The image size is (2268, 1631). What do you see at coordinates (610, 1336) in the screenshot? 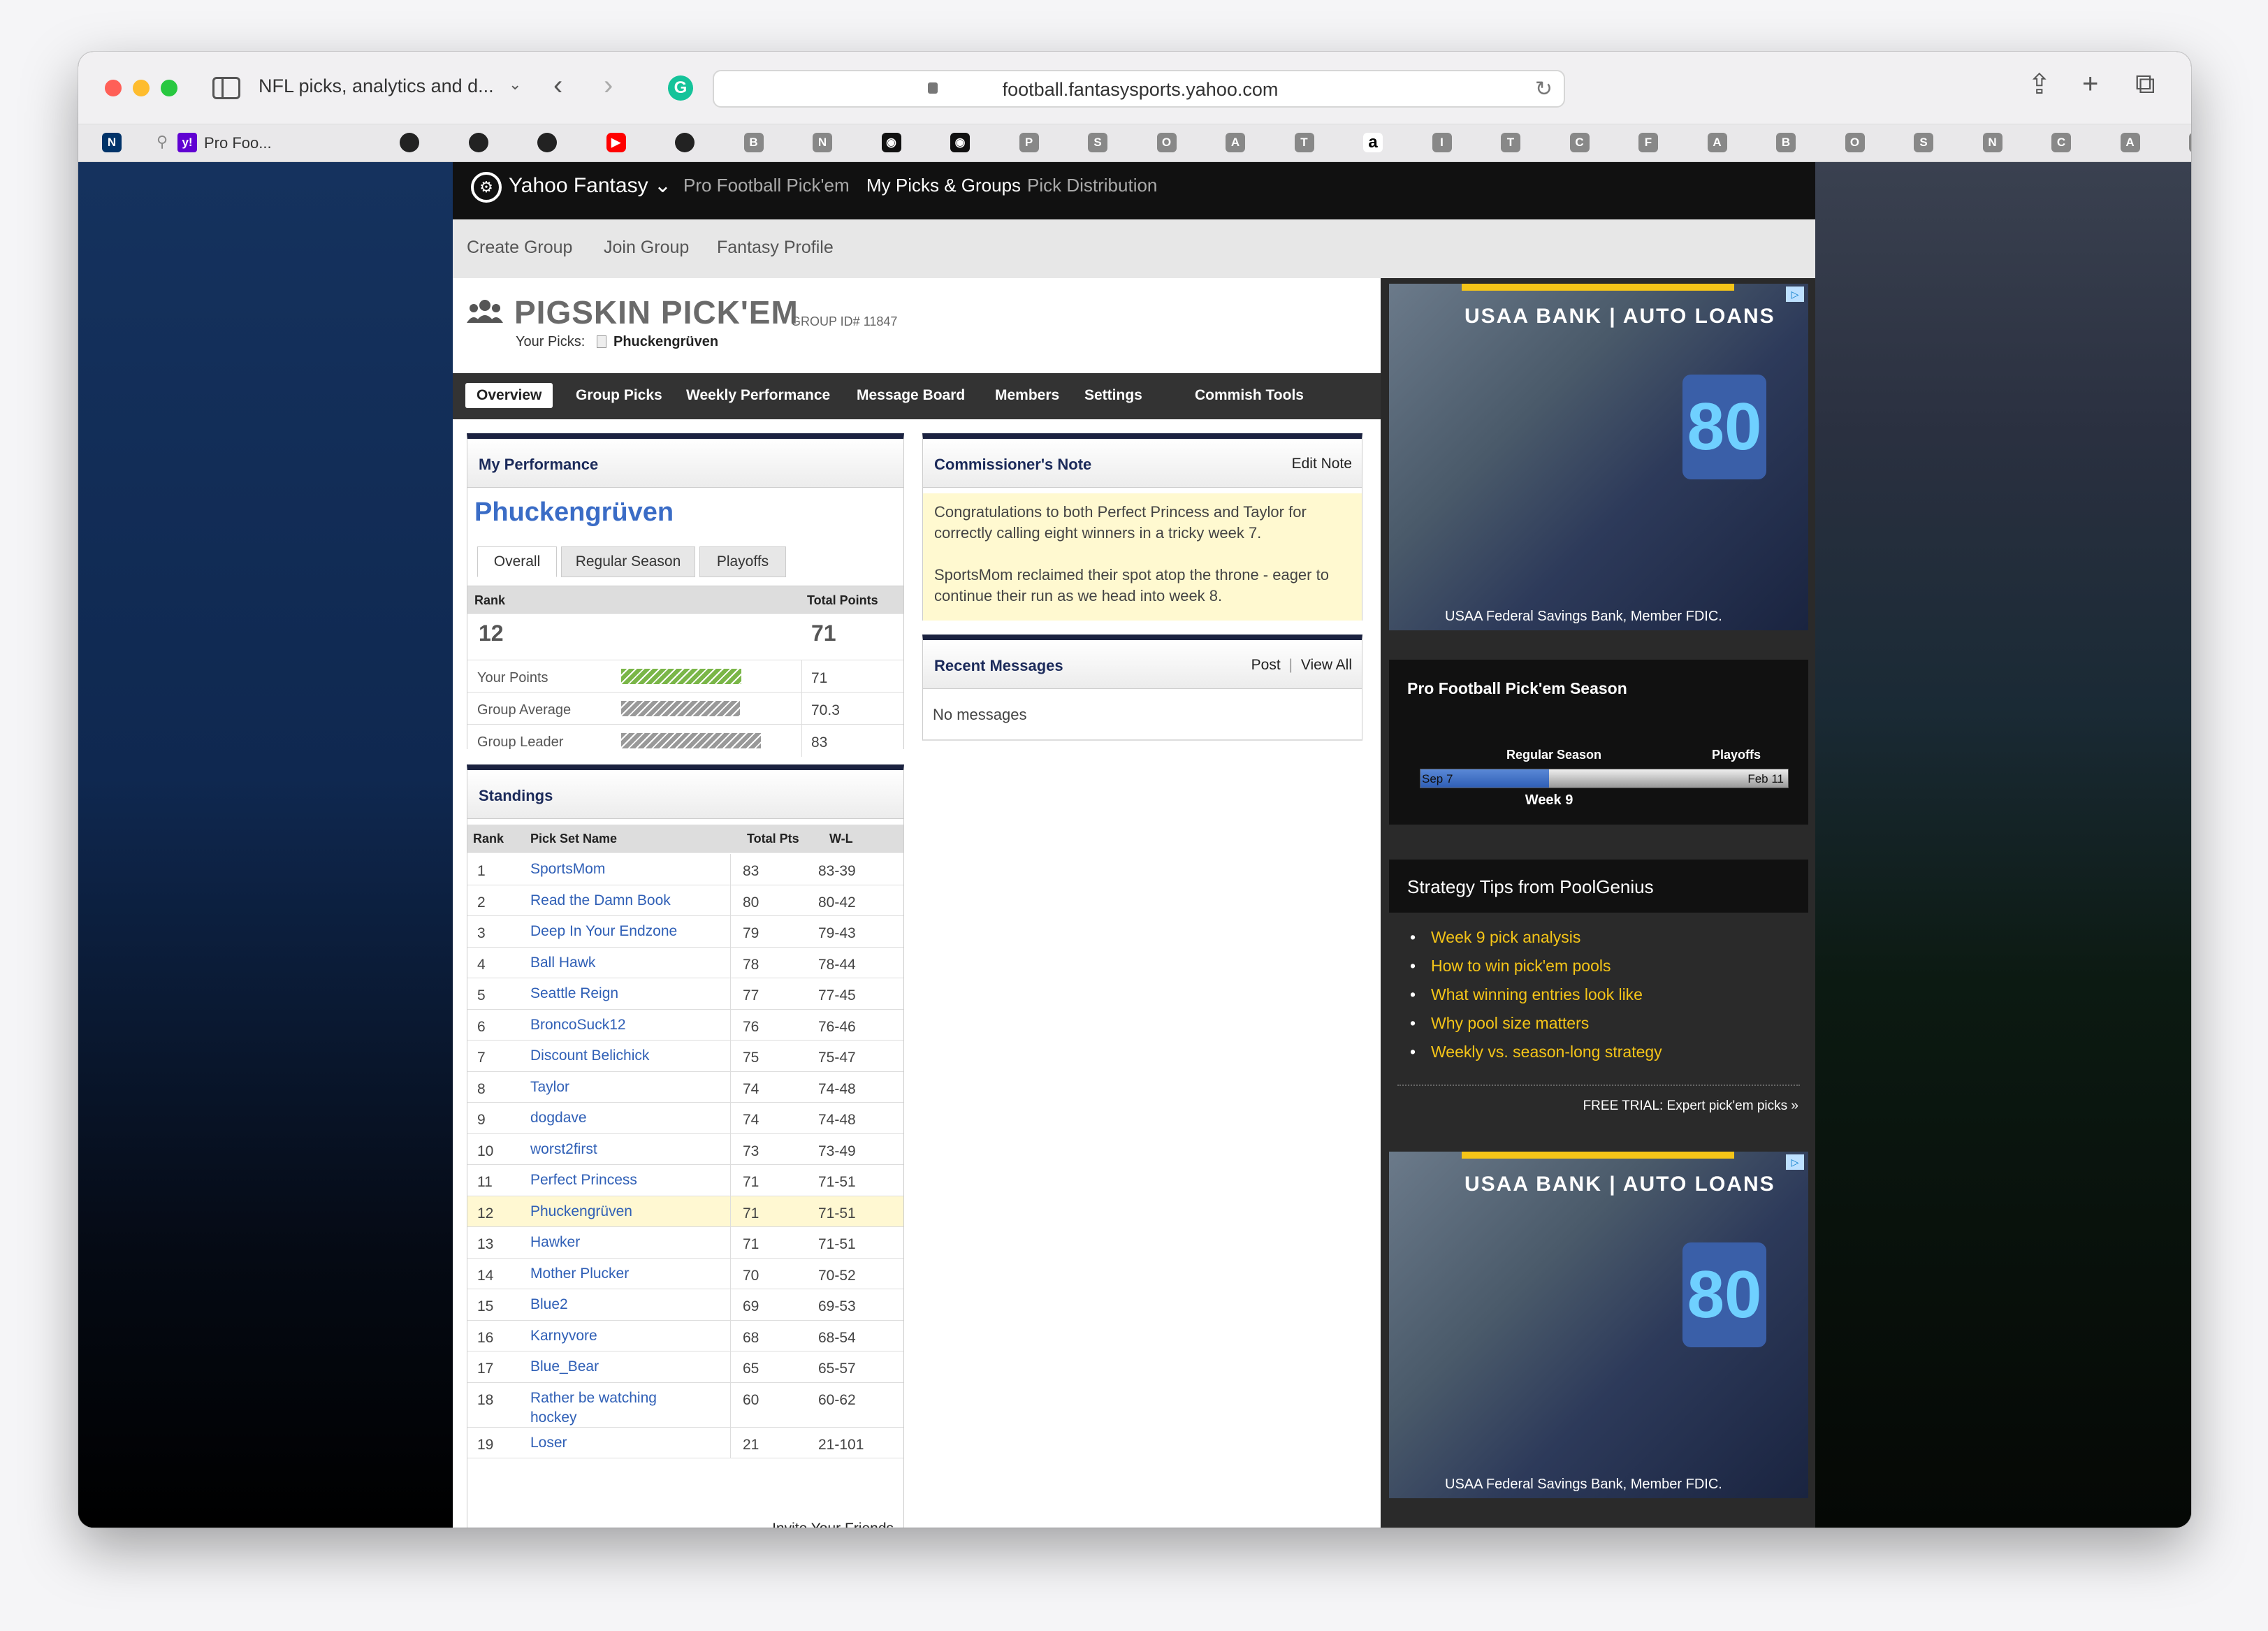
I see `pick-set-name-link: Karnyvore` at bounding box center [610, 1336].